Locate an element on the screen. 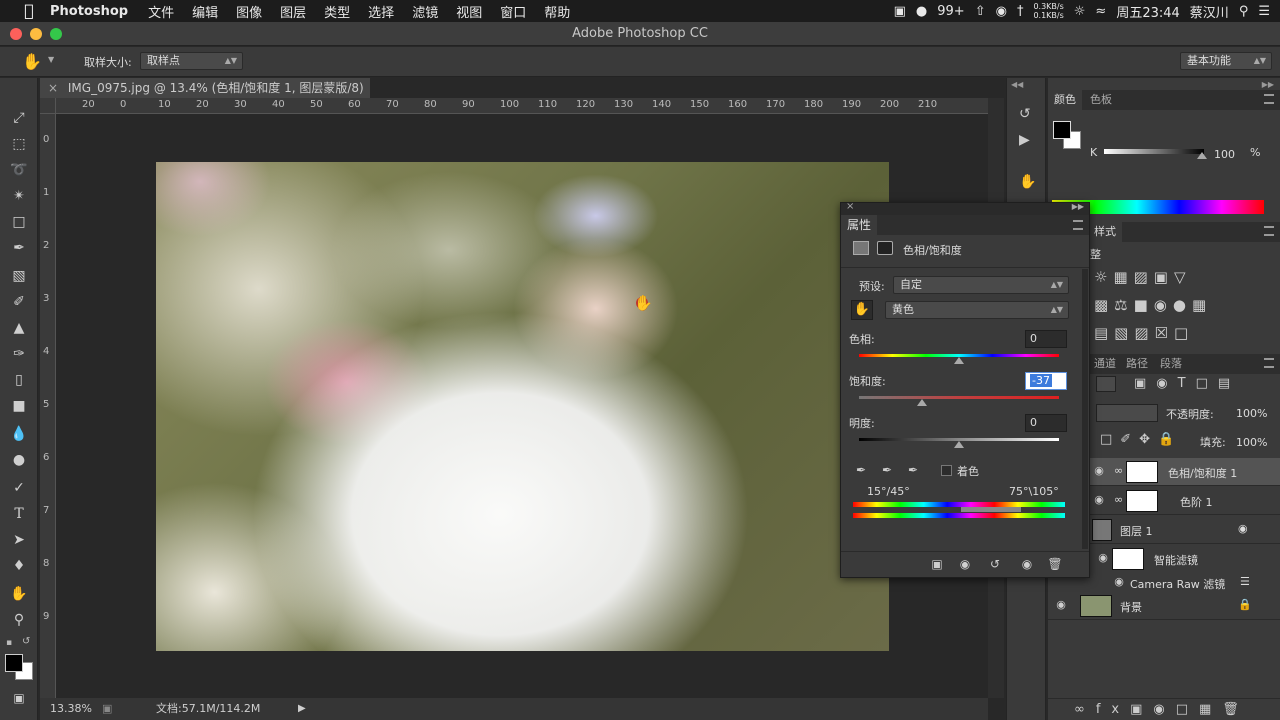 This screenshot has width=1280, height=720. status-toggle-icon: ▣ is located at coordinates (107, 709).